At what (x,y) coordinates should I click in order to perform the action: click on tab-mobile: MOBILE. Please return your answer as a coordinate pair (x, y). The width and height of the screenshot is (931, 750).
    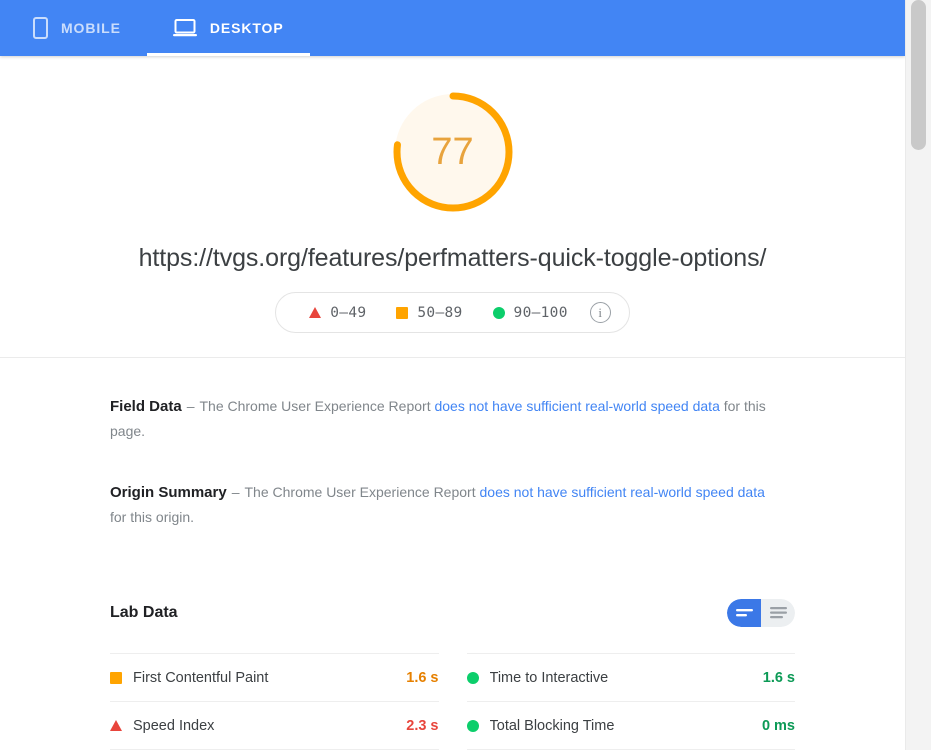
    Looking at the image, I should click on (77, 28).